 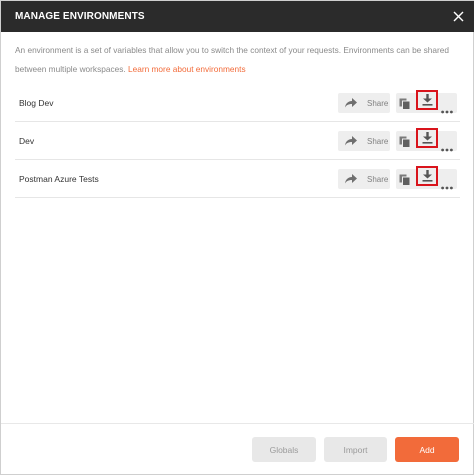 I want to click on environment-row: Postman Azure Tests Share, so click(x=237, y=179).